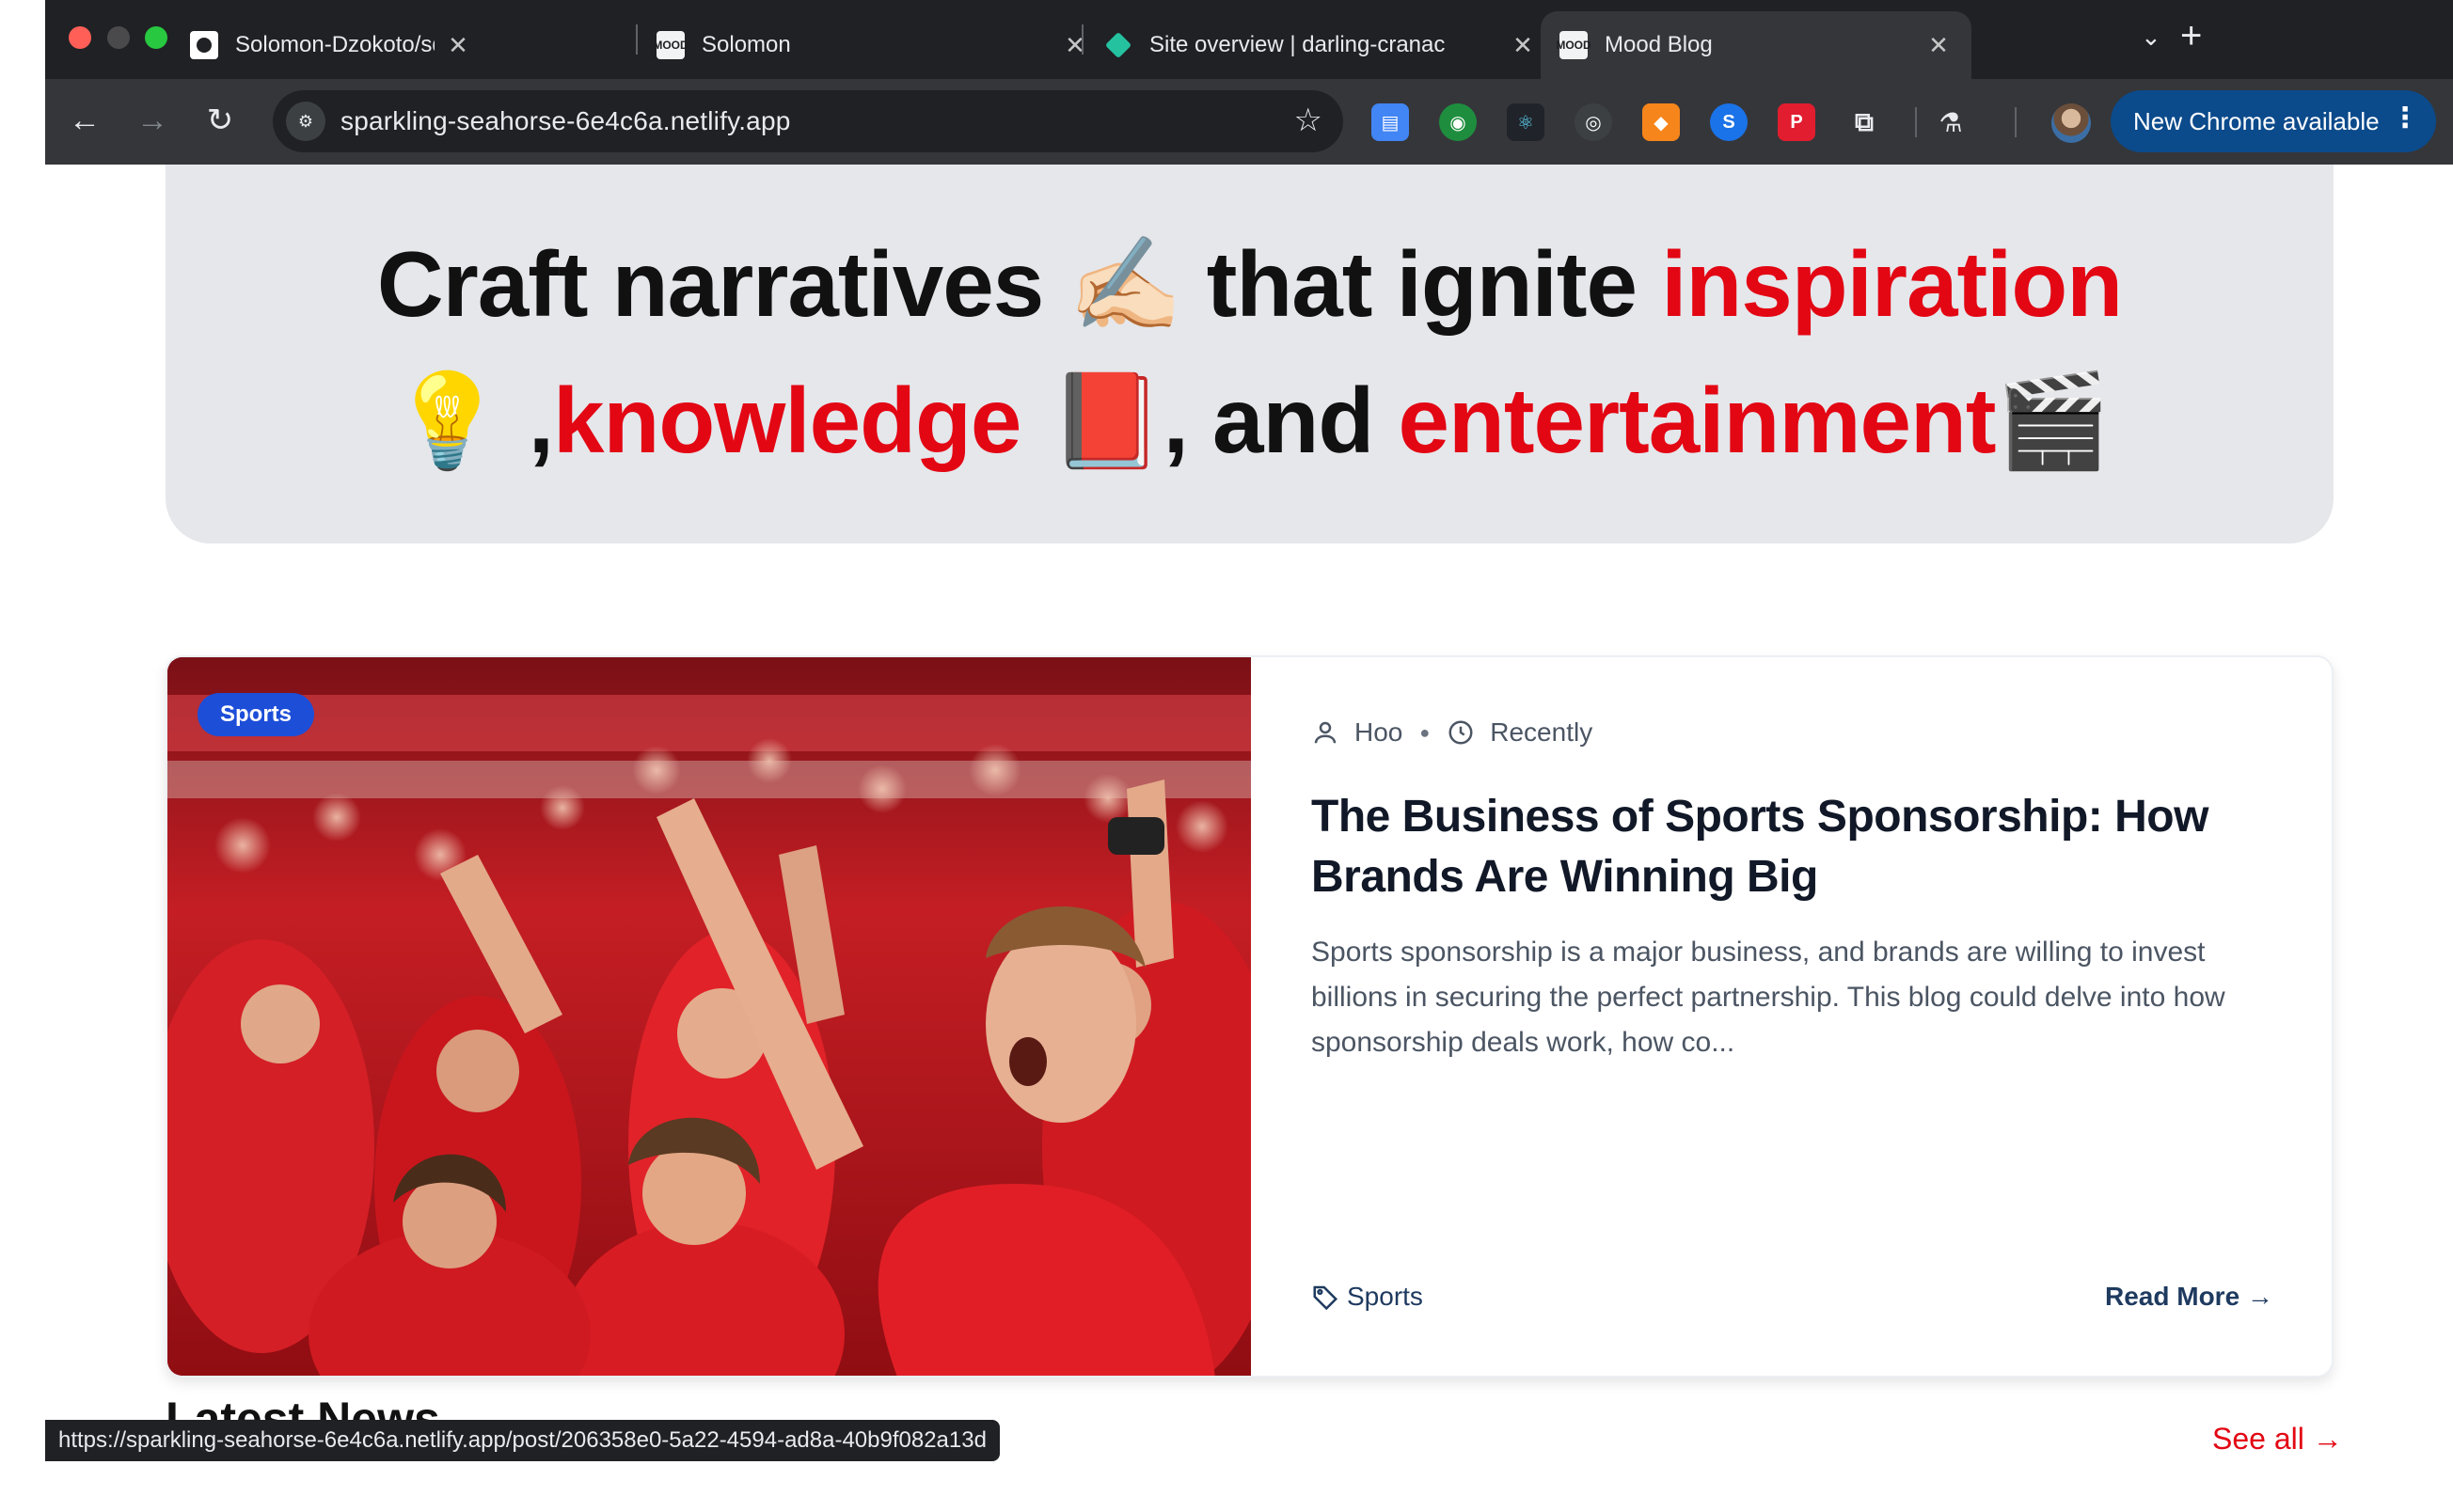  I want to click on bookmark-star-icon: ☆, so click(1308, 120).